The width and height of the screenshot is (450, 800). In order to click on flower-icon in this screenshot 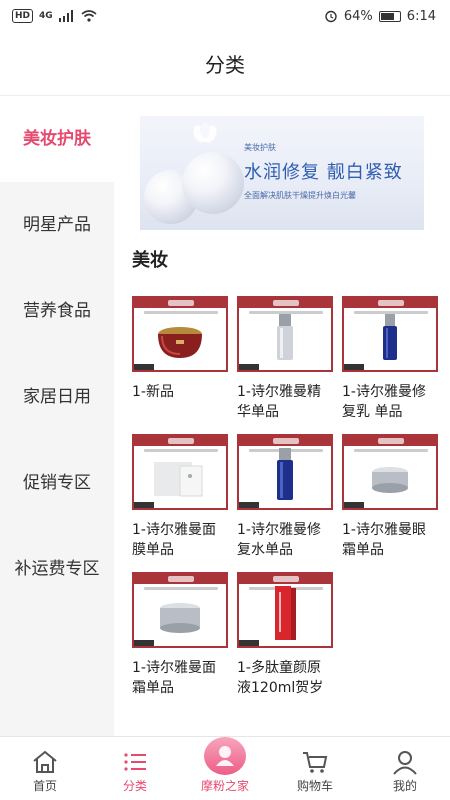, I will do `click(205, 132)`.